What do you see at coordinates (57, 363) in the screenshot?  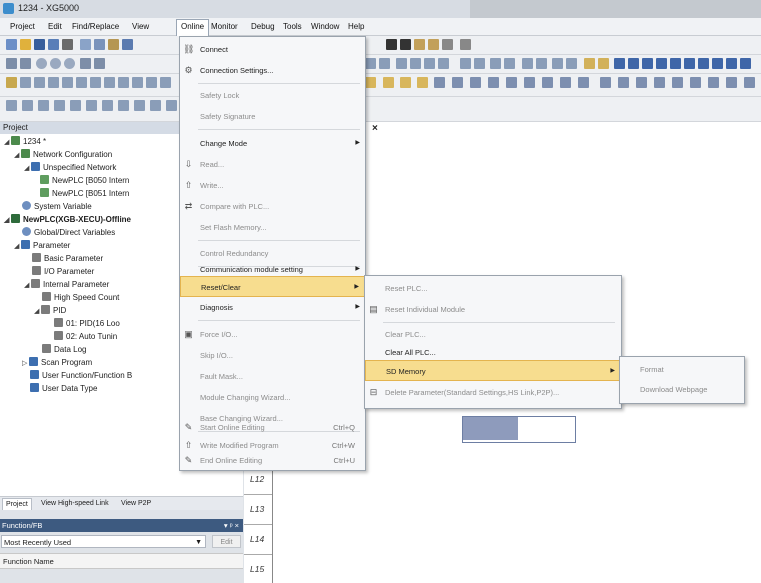 I see `tree-node-scan-program: ▷ Scan Program` at bounding box center [57, 363].